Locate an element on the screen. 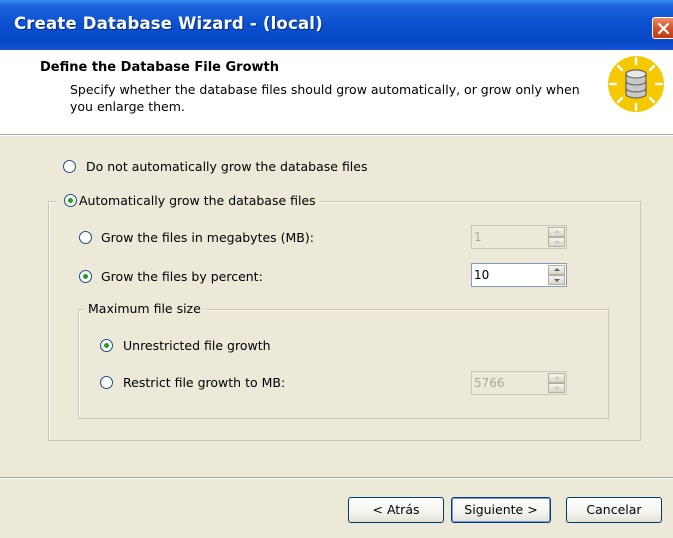 The width and height of the screenshot is (673, 538). back-button: < Atrás is located at coordinates (396, 510).